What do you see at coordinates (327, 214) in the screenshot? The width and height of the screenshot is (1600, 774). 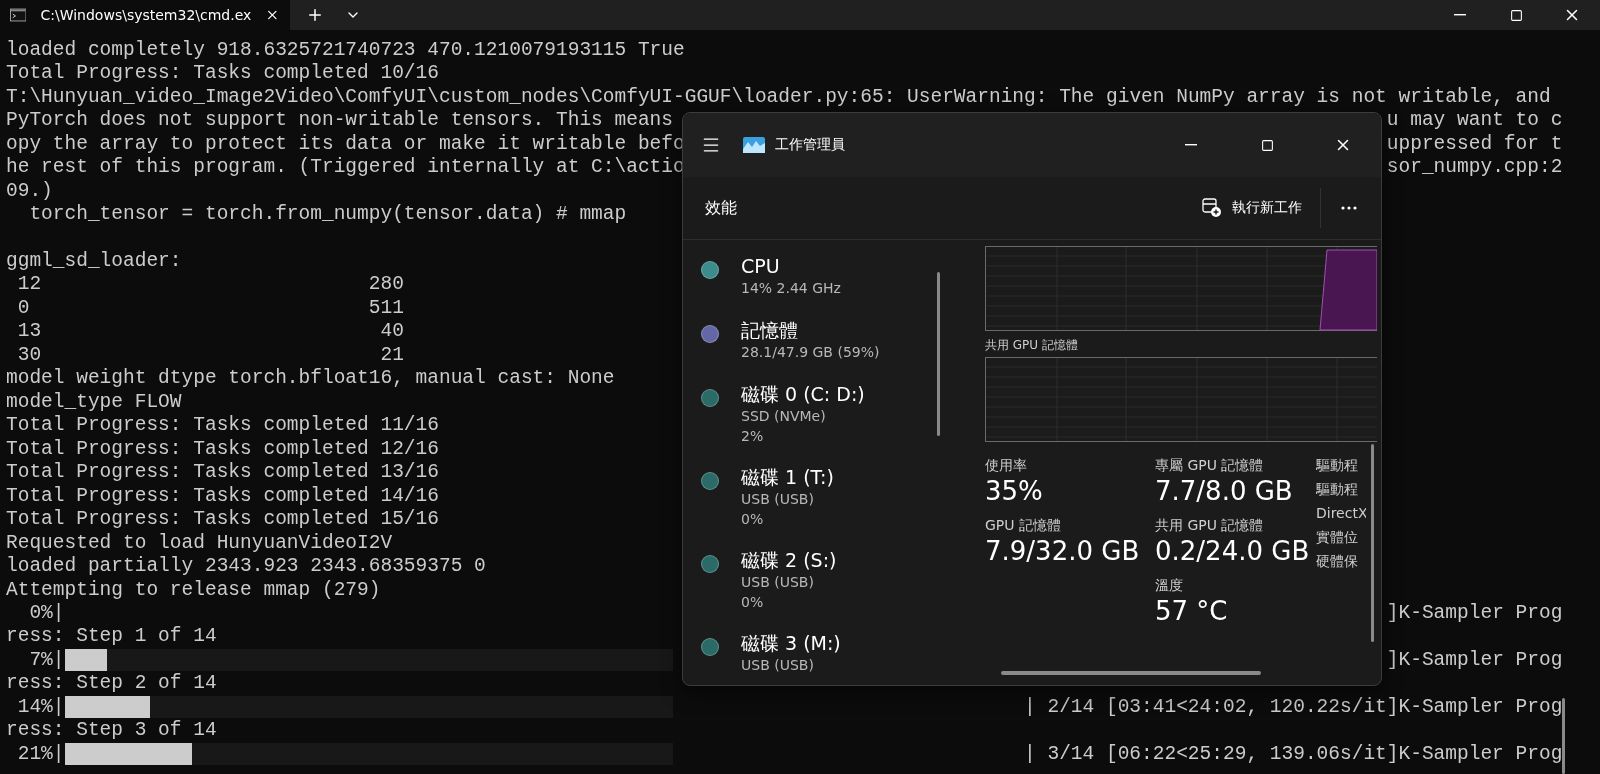 I see `terminal-line: torch_tensor = torch.from_numpy(tensor.data) # mmap` at bounding box center [327, 214].